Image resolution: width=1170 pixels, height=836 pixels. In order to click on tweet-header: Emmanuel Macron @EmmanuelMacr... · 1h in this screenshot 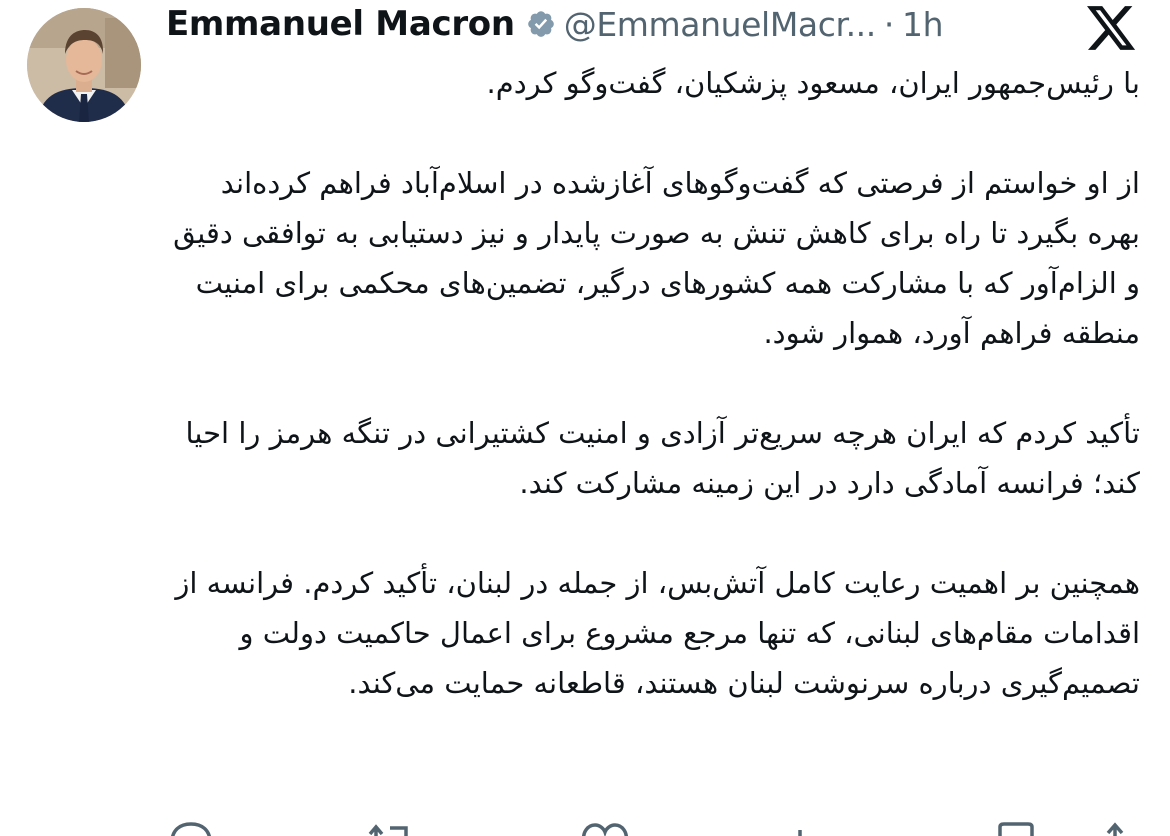, I will do `click(554, 24)`.